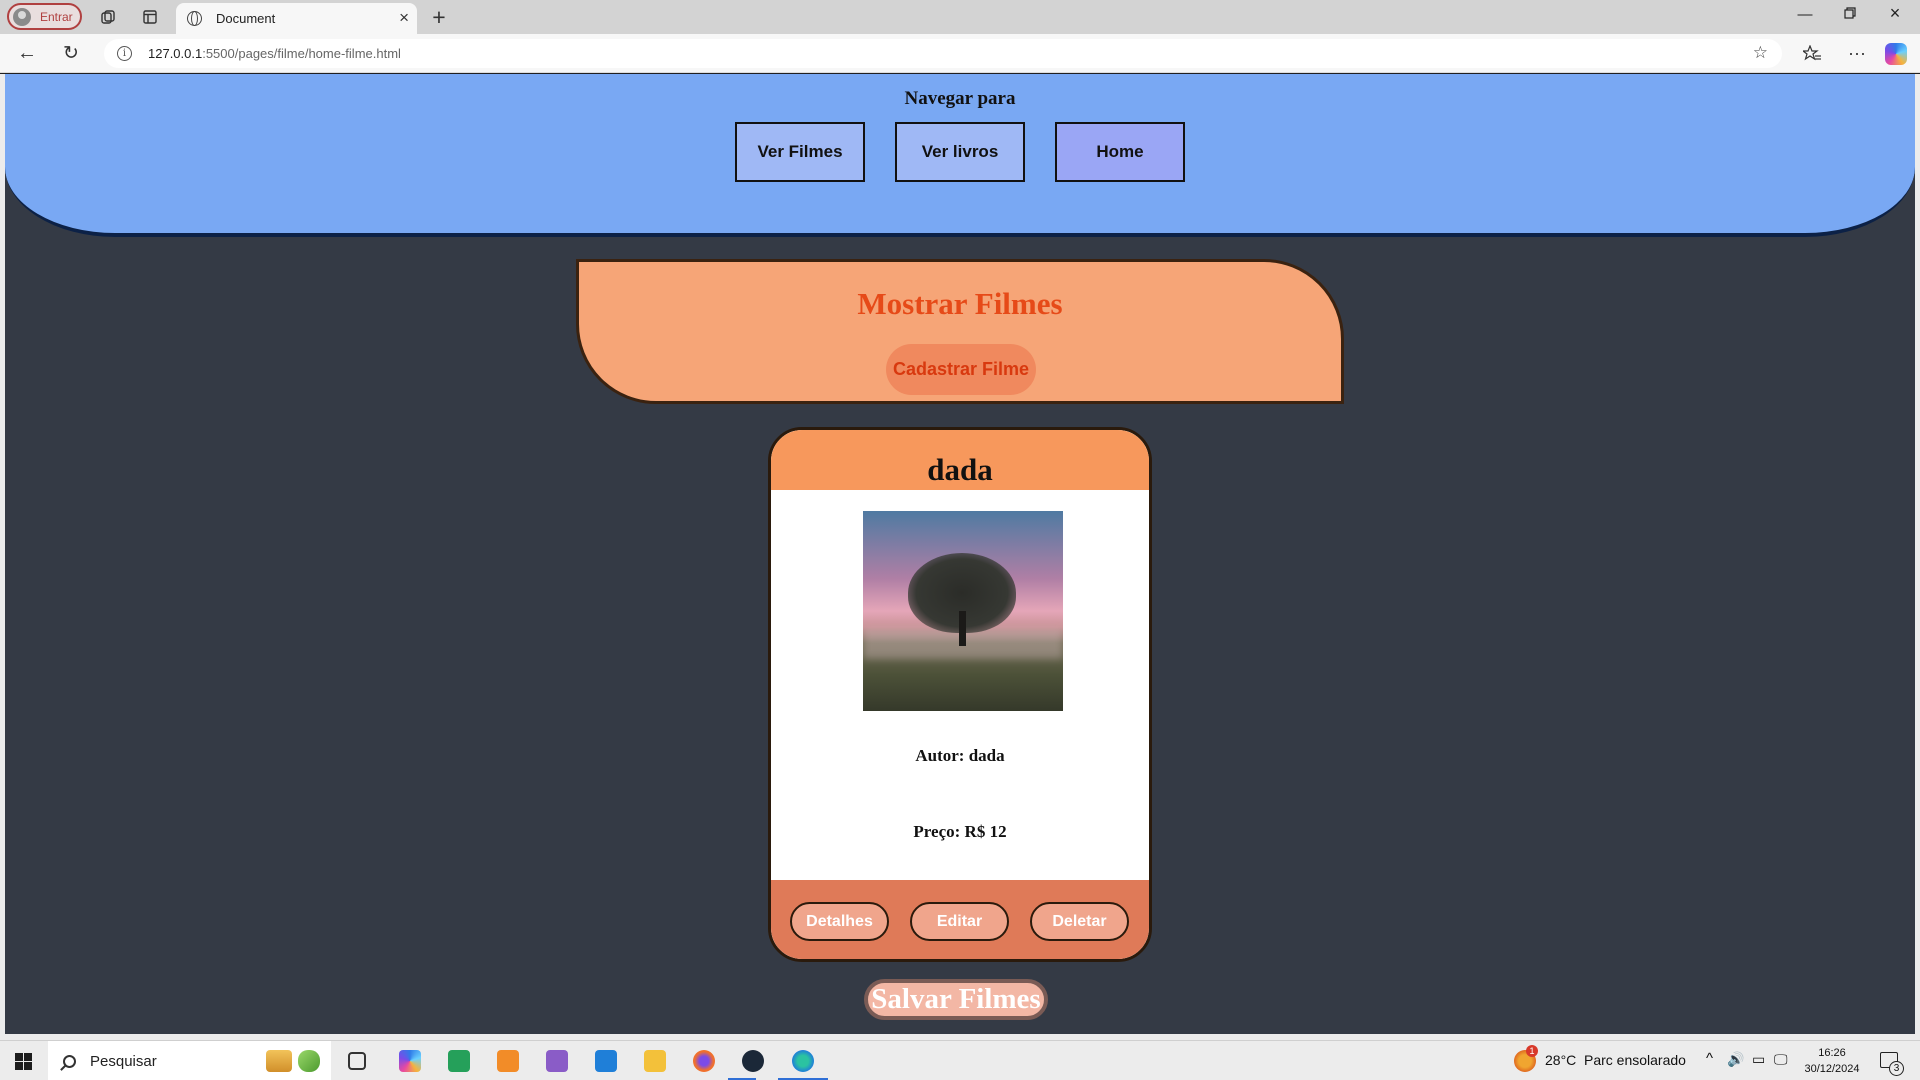  What do you see at coordinates (1896, 54) in the screenshot?
I see `copilot-icon` at bounding box center [1896, 54].